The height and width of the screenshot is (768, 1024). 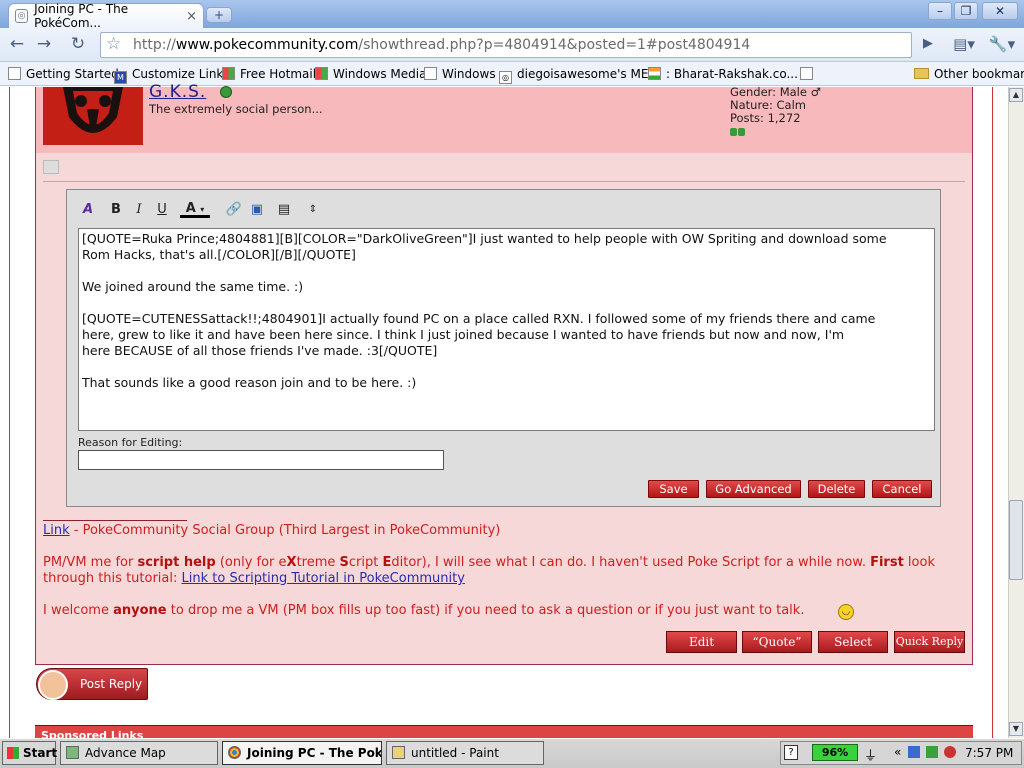 What do you see at coordinates (753, 489) in the screenshot?
I see `go-advanced-button: Go Advanced` at bounding box center [753, 489].